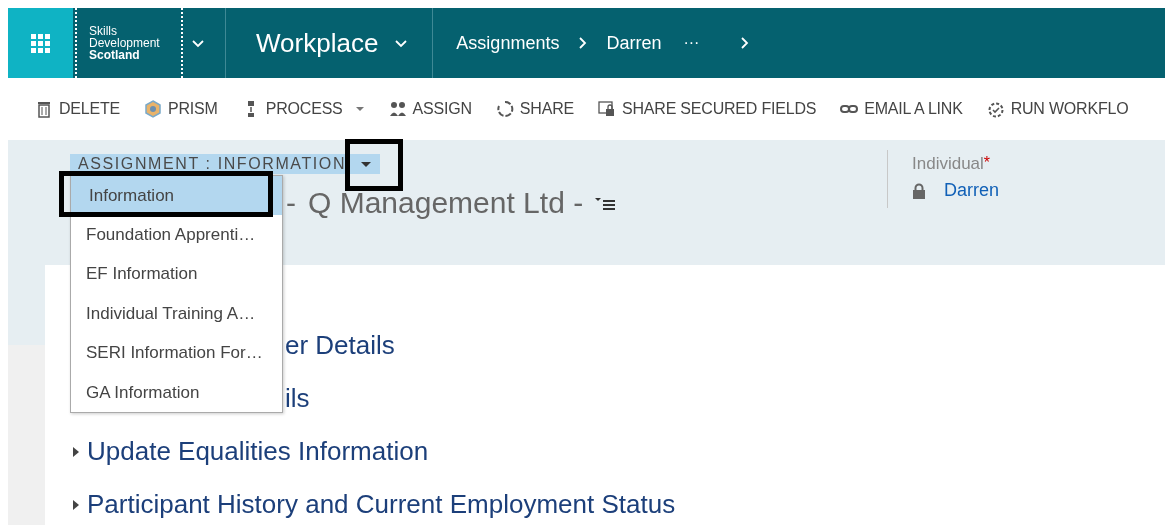  Describe the element at coordinates (430, 109) in the screenshot. I see `command-button: ASSIGN` at that location.